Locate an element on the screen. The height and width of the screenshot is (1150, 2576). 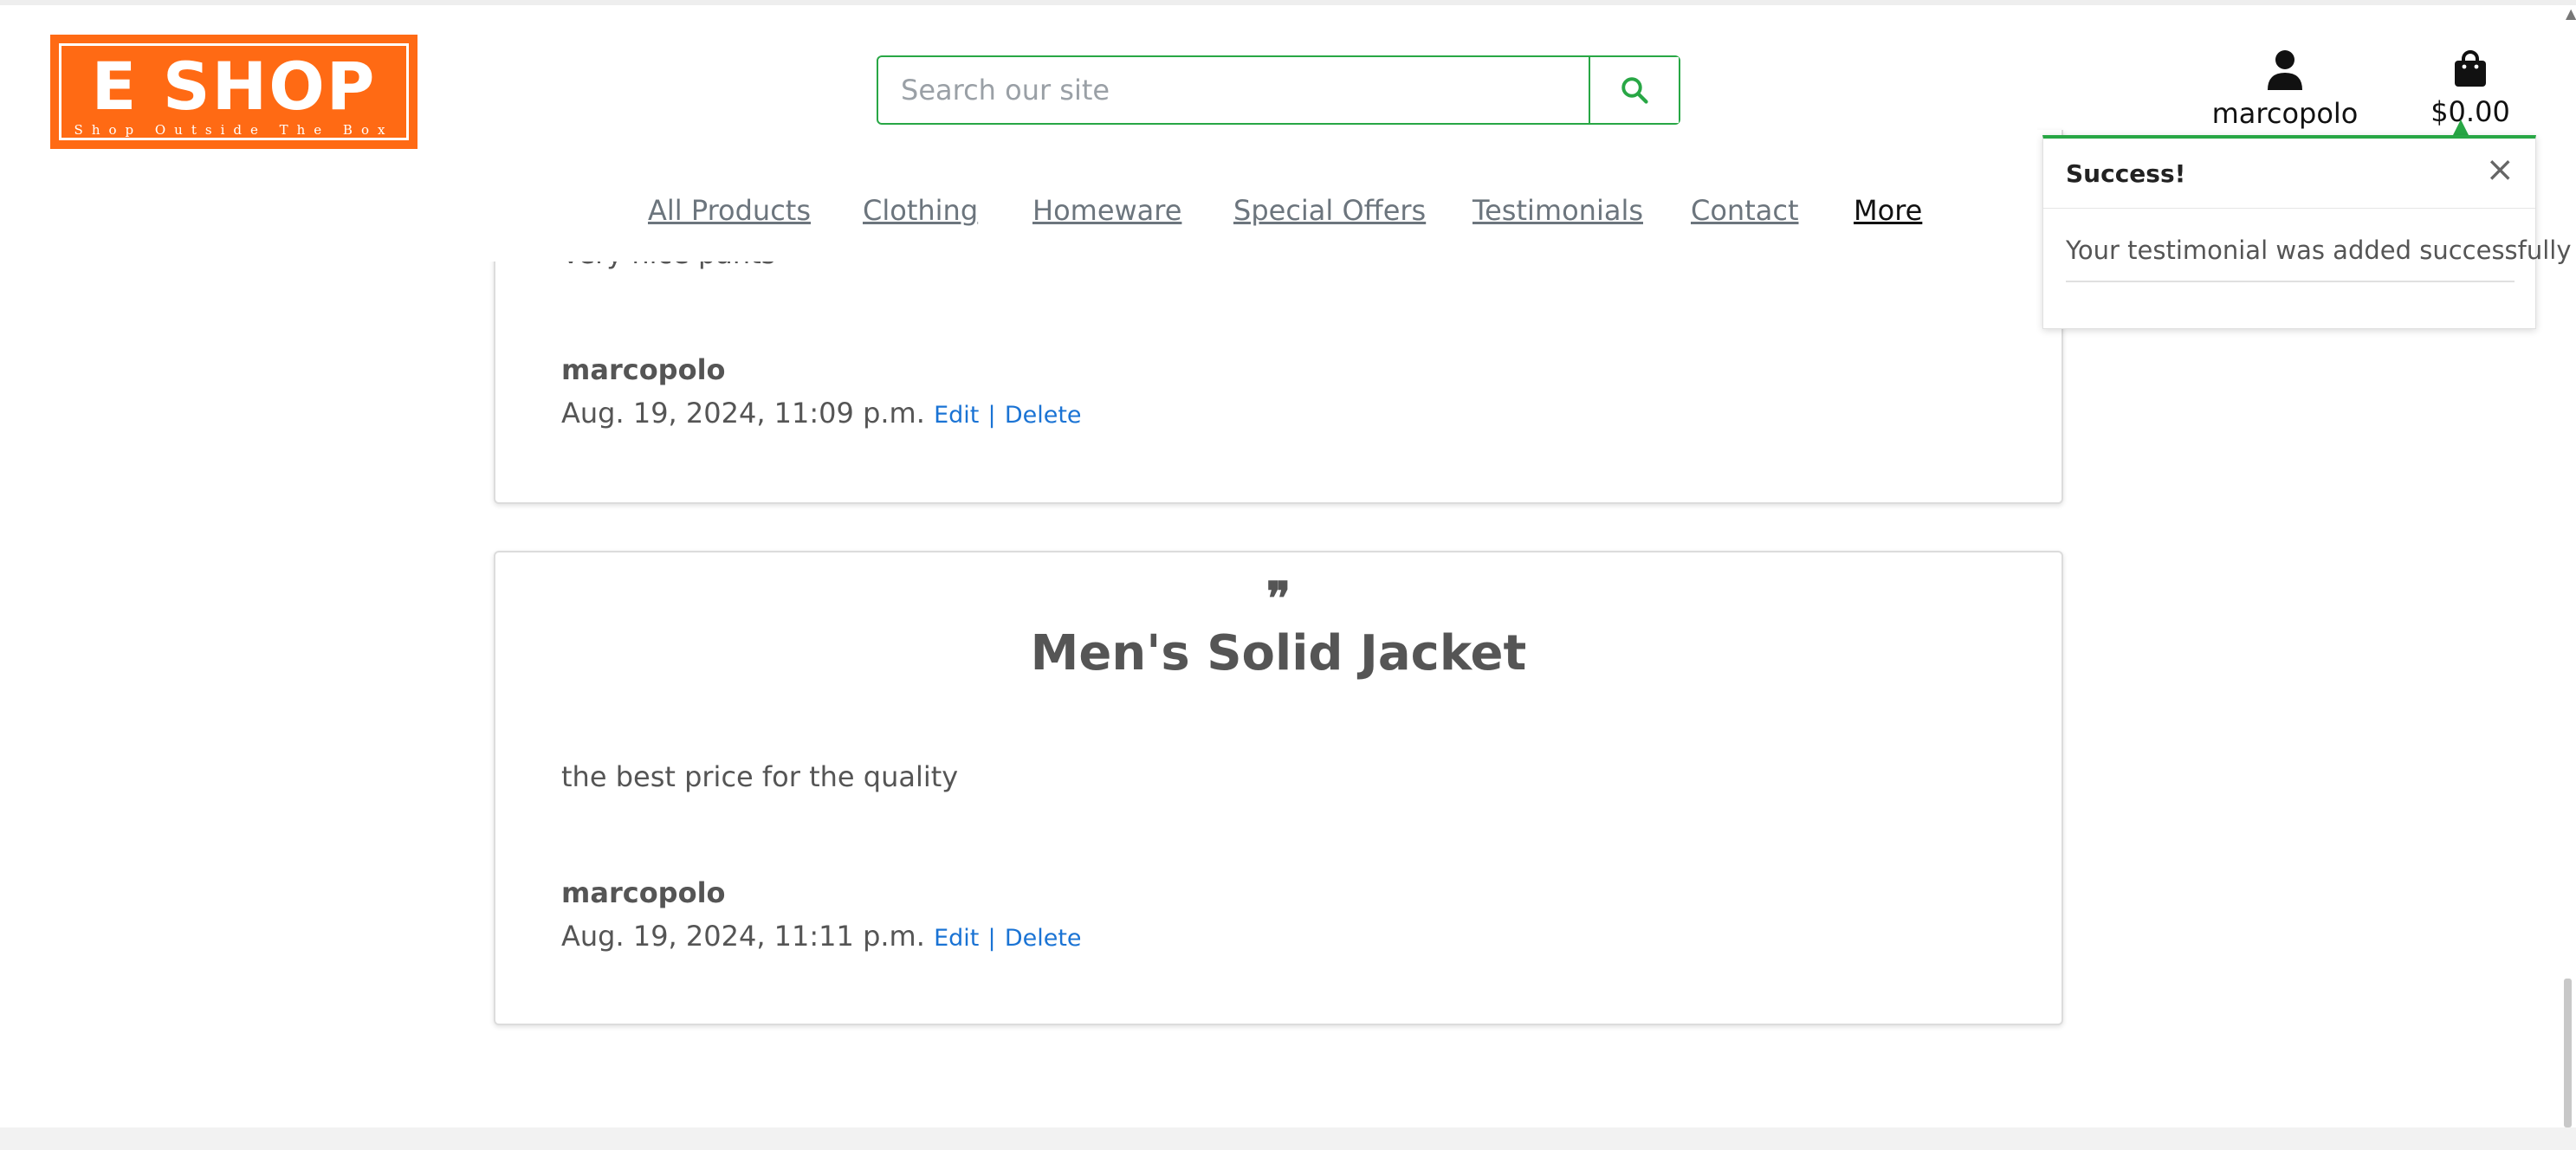
testimonial-body: the best price for the quality is located at coordinates (760, 776).